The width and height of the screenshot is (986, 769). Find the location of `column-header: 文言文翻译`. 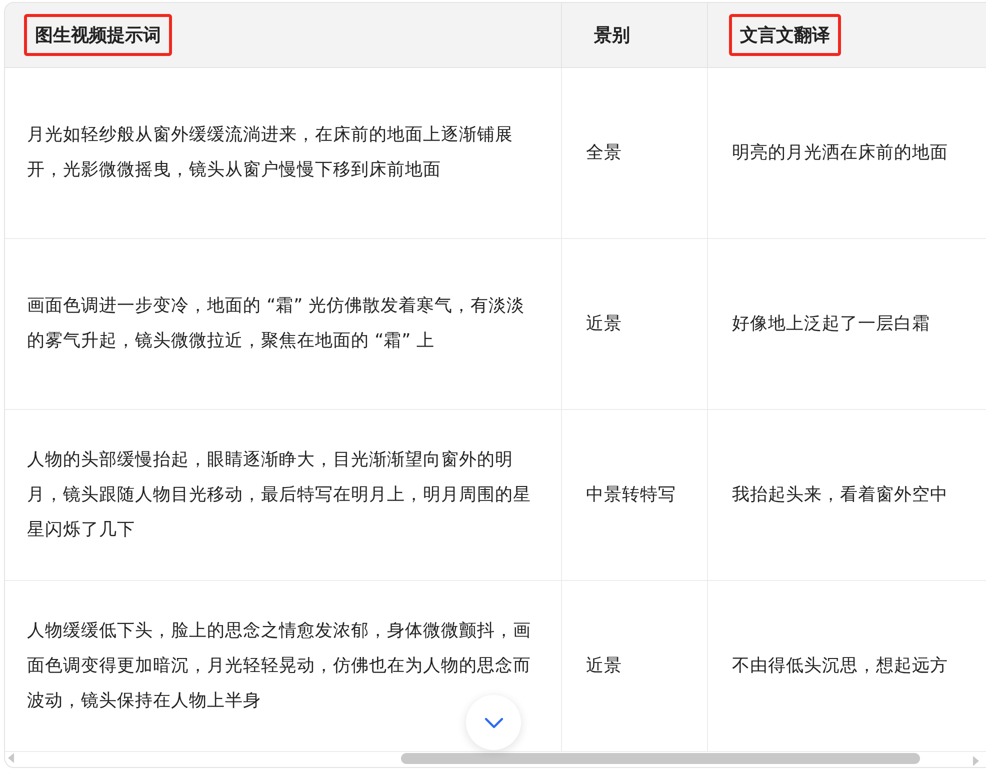

column-header: 文言文翻译 is located at coordinates (785, 35).